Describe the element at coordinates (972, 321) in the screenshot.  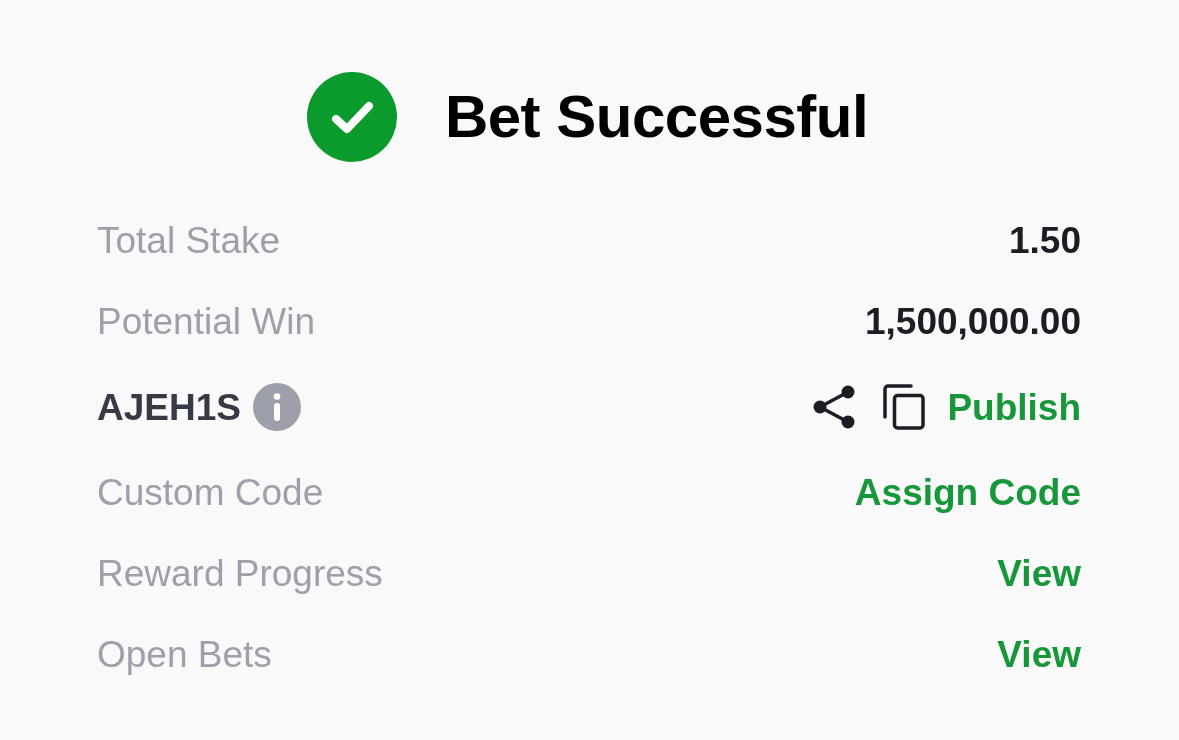
I see `row-value: 1,500,000.00` at that location.